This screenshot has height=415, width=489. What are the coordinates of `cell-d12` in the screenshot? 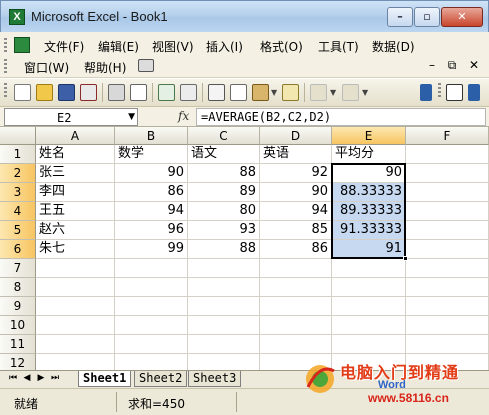 It's located at (296, 362).